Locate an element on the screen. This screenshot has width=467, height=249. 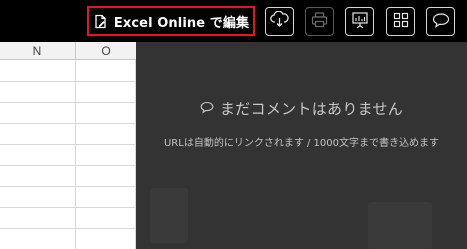
empty-comments-title-row: まだコメントはありません is located at coordinates (301, 108).